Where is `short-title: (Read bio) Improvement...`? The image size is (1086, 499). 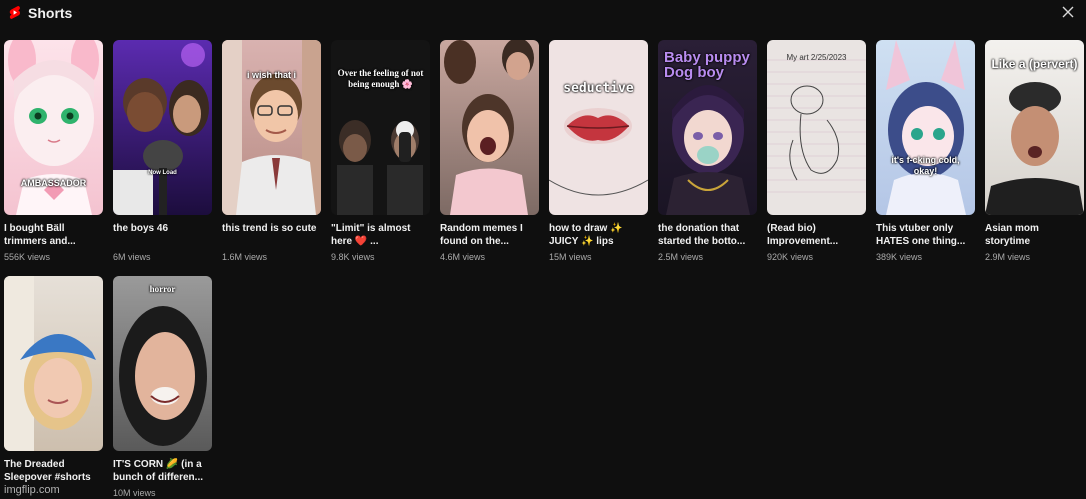
short-title: (Read bio) Improvement... is located at coordinates (816, 235).